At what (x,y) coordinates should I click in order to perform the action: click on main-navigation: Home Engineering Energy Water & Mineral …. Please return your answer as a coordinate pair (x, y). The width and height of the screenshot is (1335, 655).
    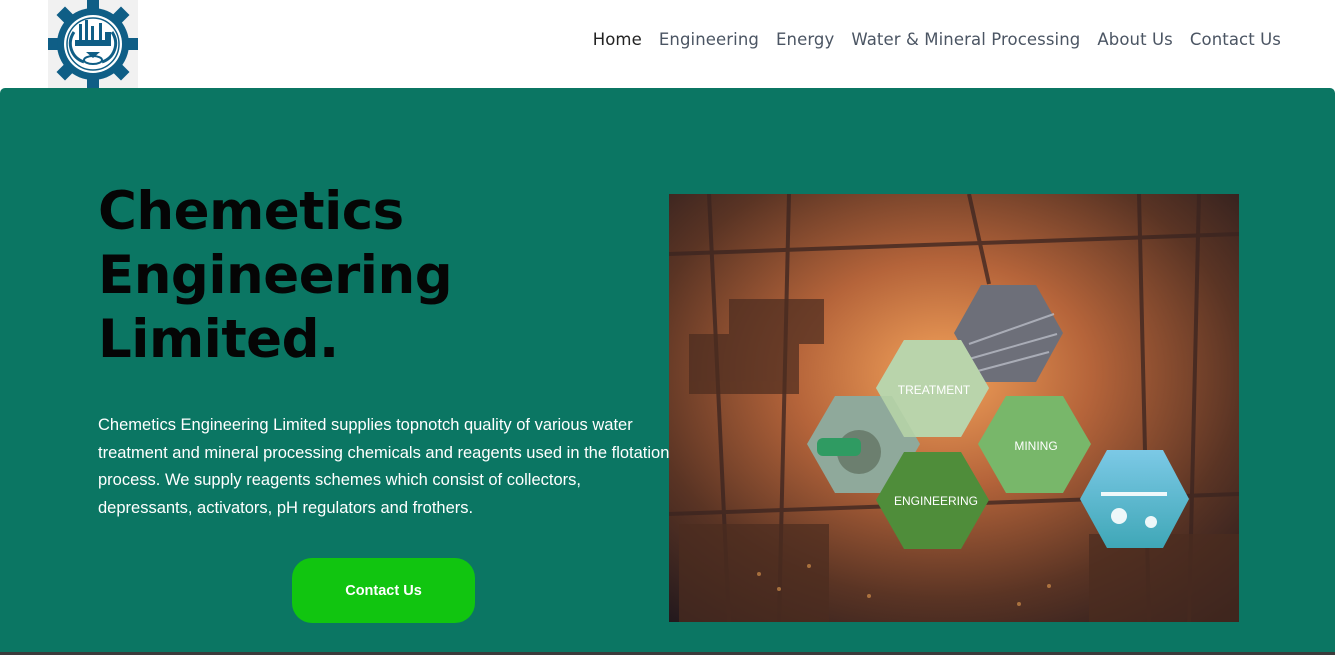
    Looking at the image, I should click on (937, 39).